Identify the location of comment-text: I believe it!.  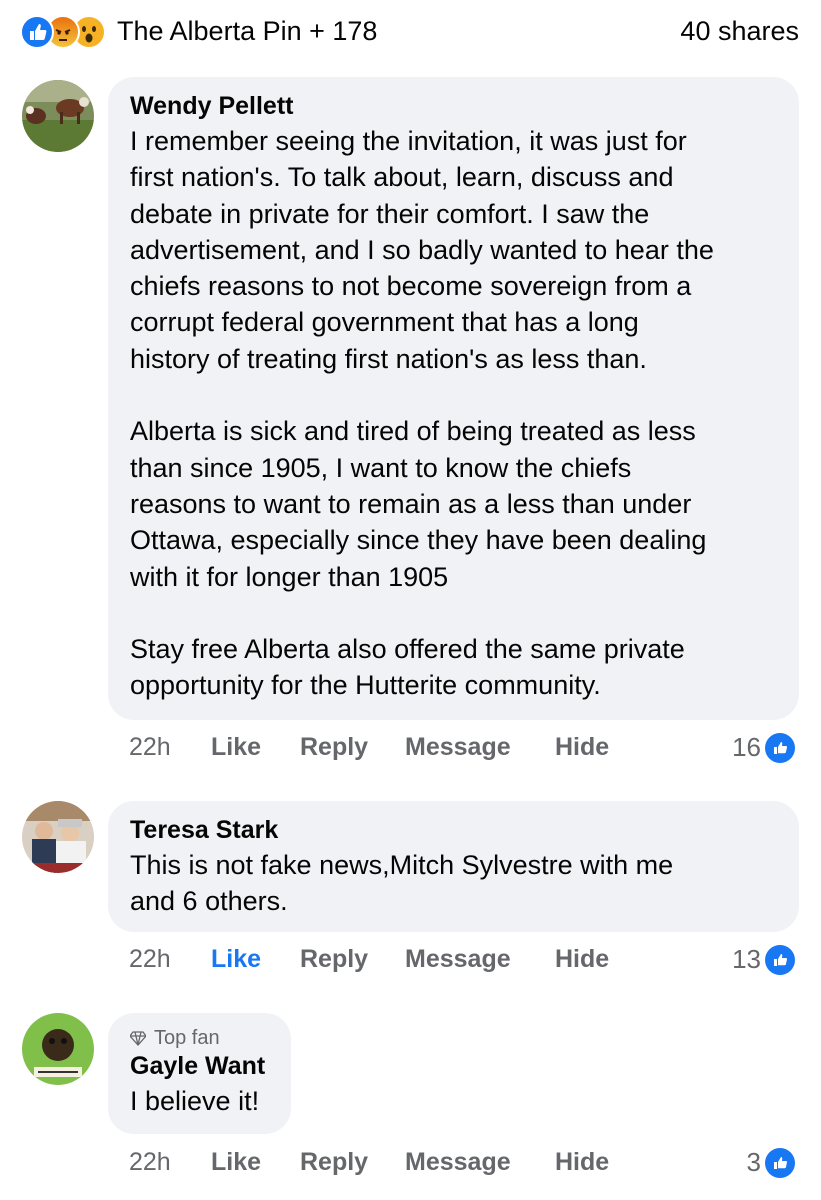
(195, 1101).